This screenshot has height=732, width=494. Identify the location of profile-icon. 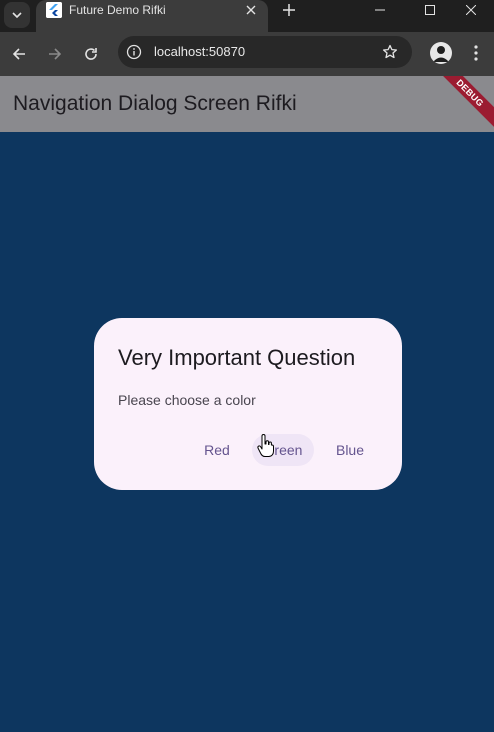
(441, 54).